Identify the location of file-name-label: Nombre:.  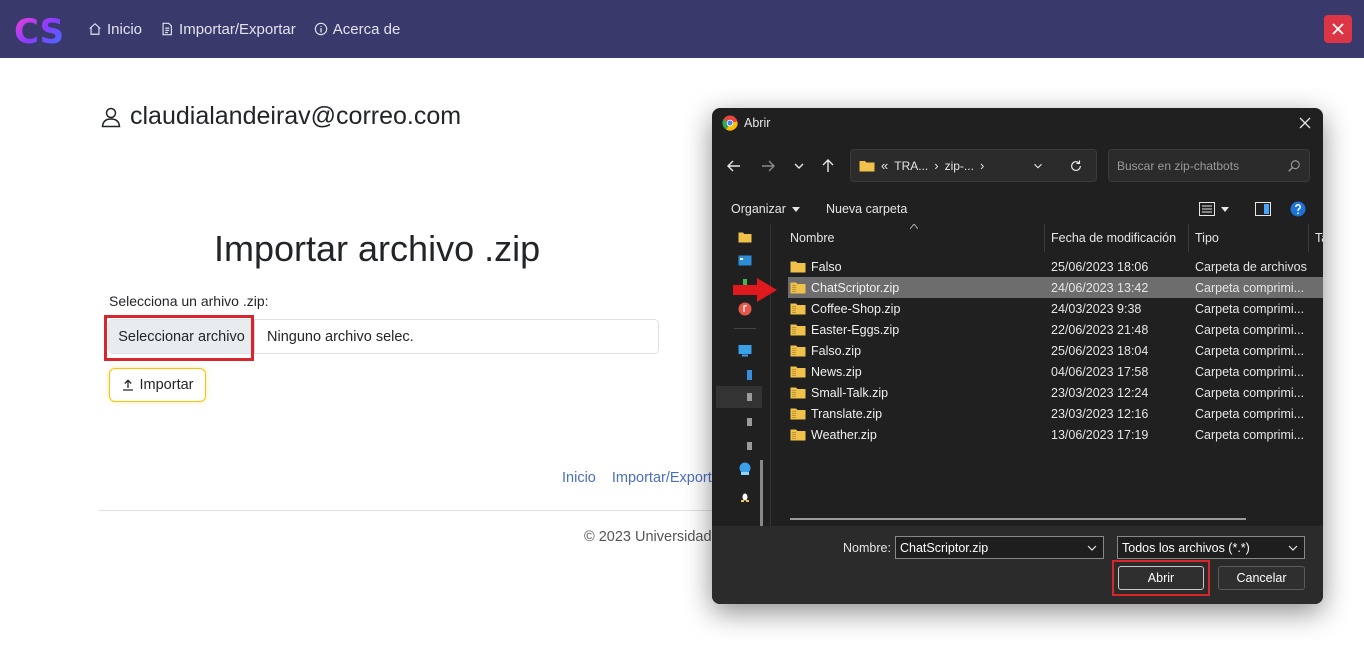
(867, 548).